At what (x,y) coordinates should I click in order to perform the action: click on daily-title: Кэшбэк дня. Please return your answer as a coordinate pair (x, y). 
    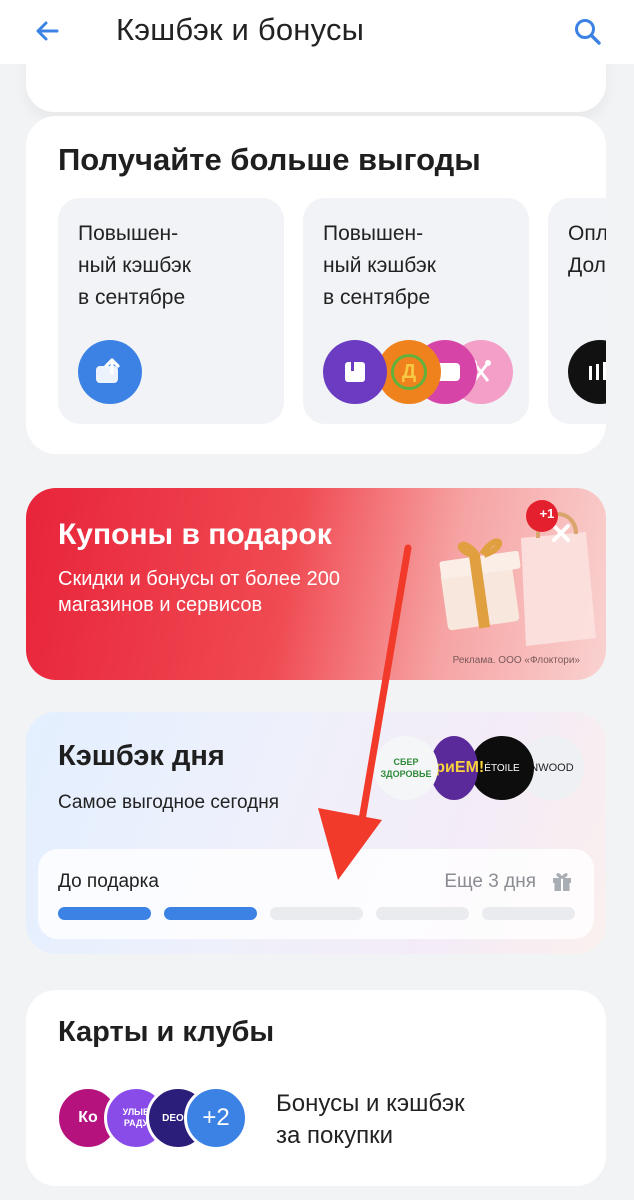
    Looking at the image, I should click on (141, 756).